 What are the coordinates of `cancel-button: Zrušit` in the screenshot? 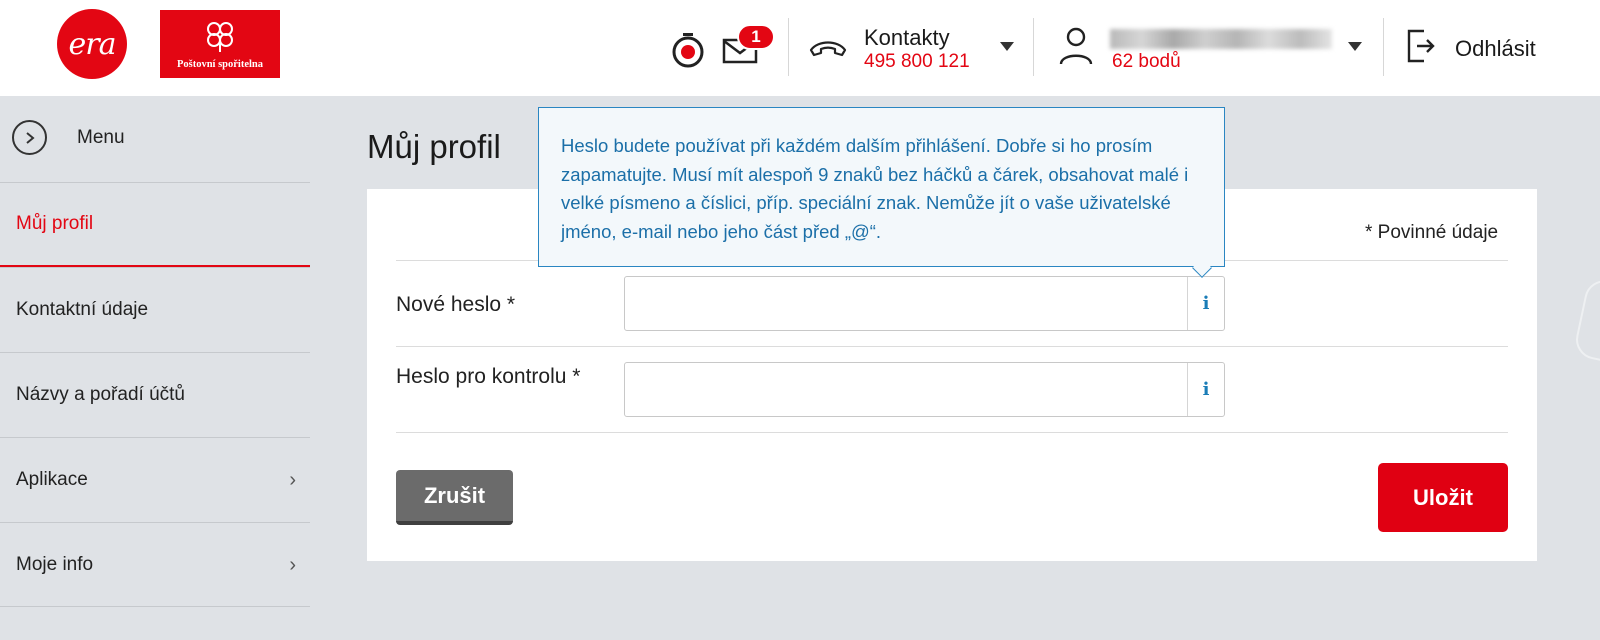 It's located at (454, 497).